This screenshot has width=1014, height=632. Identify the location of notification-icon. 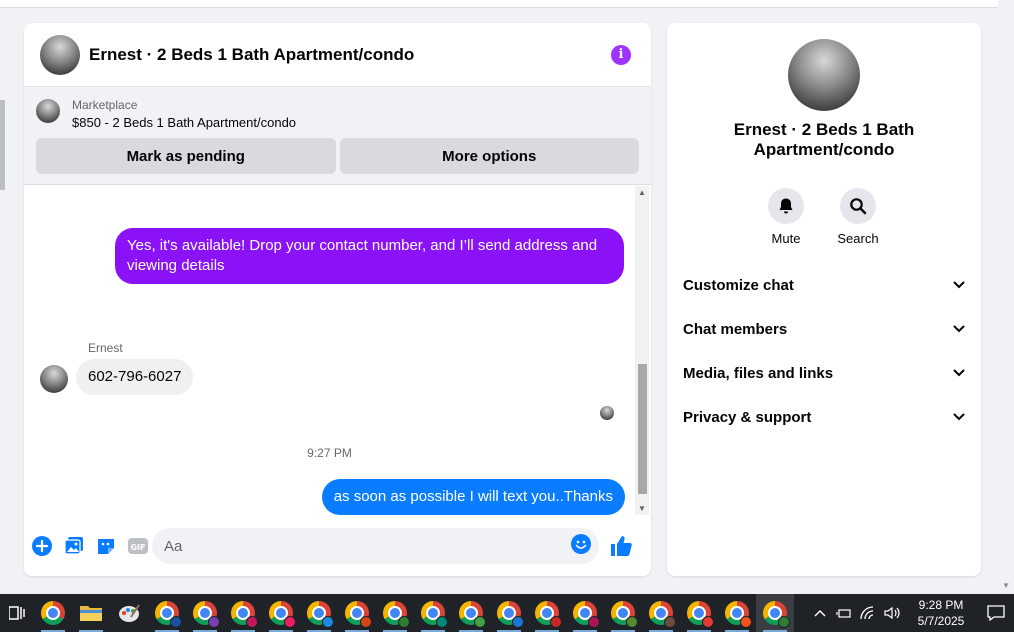
(996, 613).